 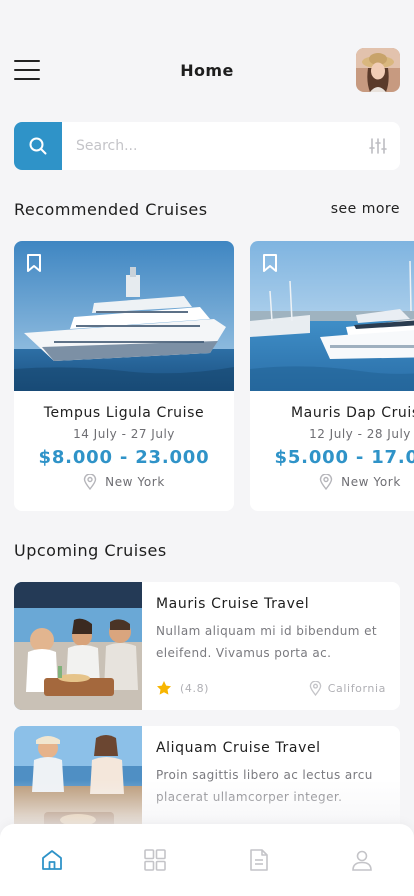 I want to click on trip-name: Aliquam Cruise Travel, so click(x=238, y=748).